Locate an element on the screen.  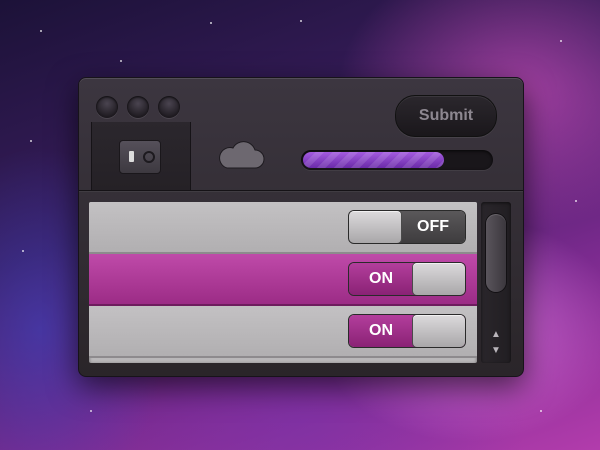
toggle-switch: OFF is located at coordinates (407, 227).